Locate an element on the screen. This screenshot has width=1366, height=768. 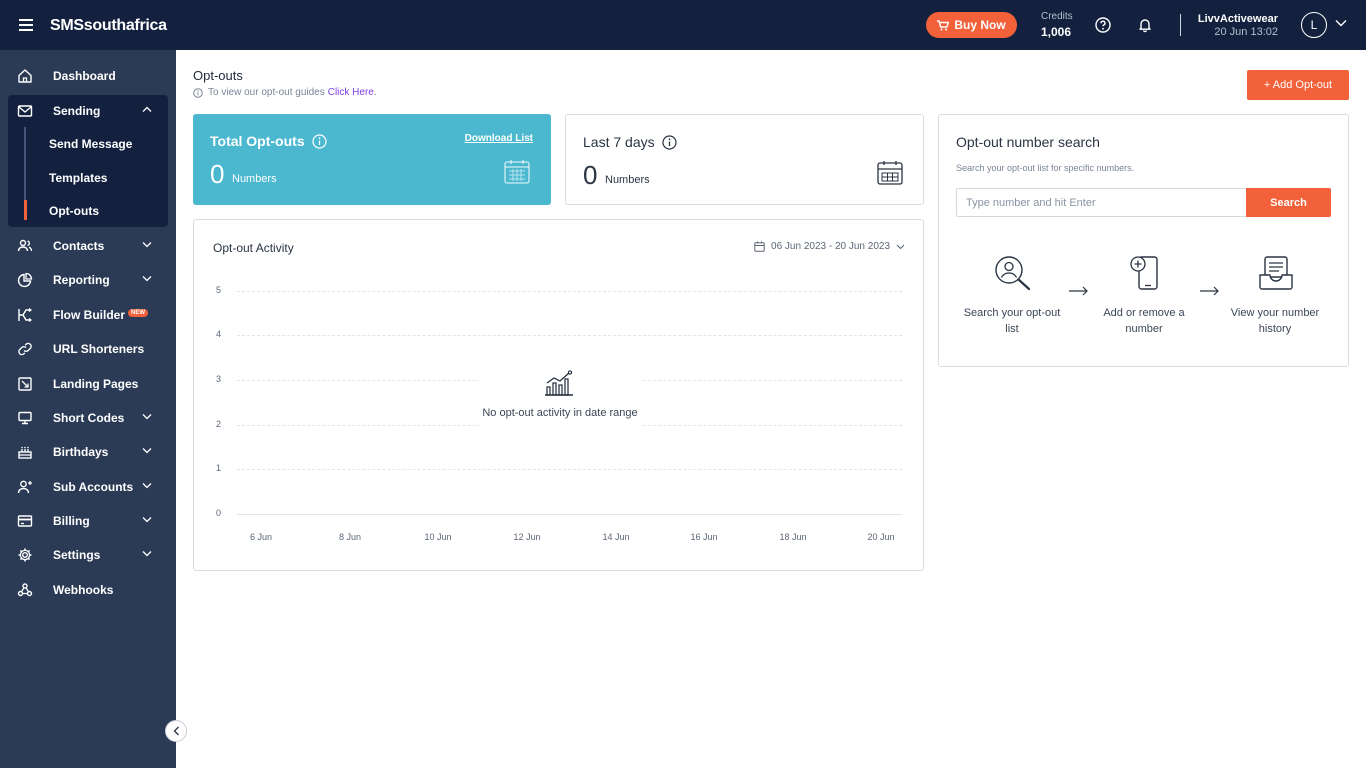
x-tick-label: 8 Jun is located at coordinates (350, 537).